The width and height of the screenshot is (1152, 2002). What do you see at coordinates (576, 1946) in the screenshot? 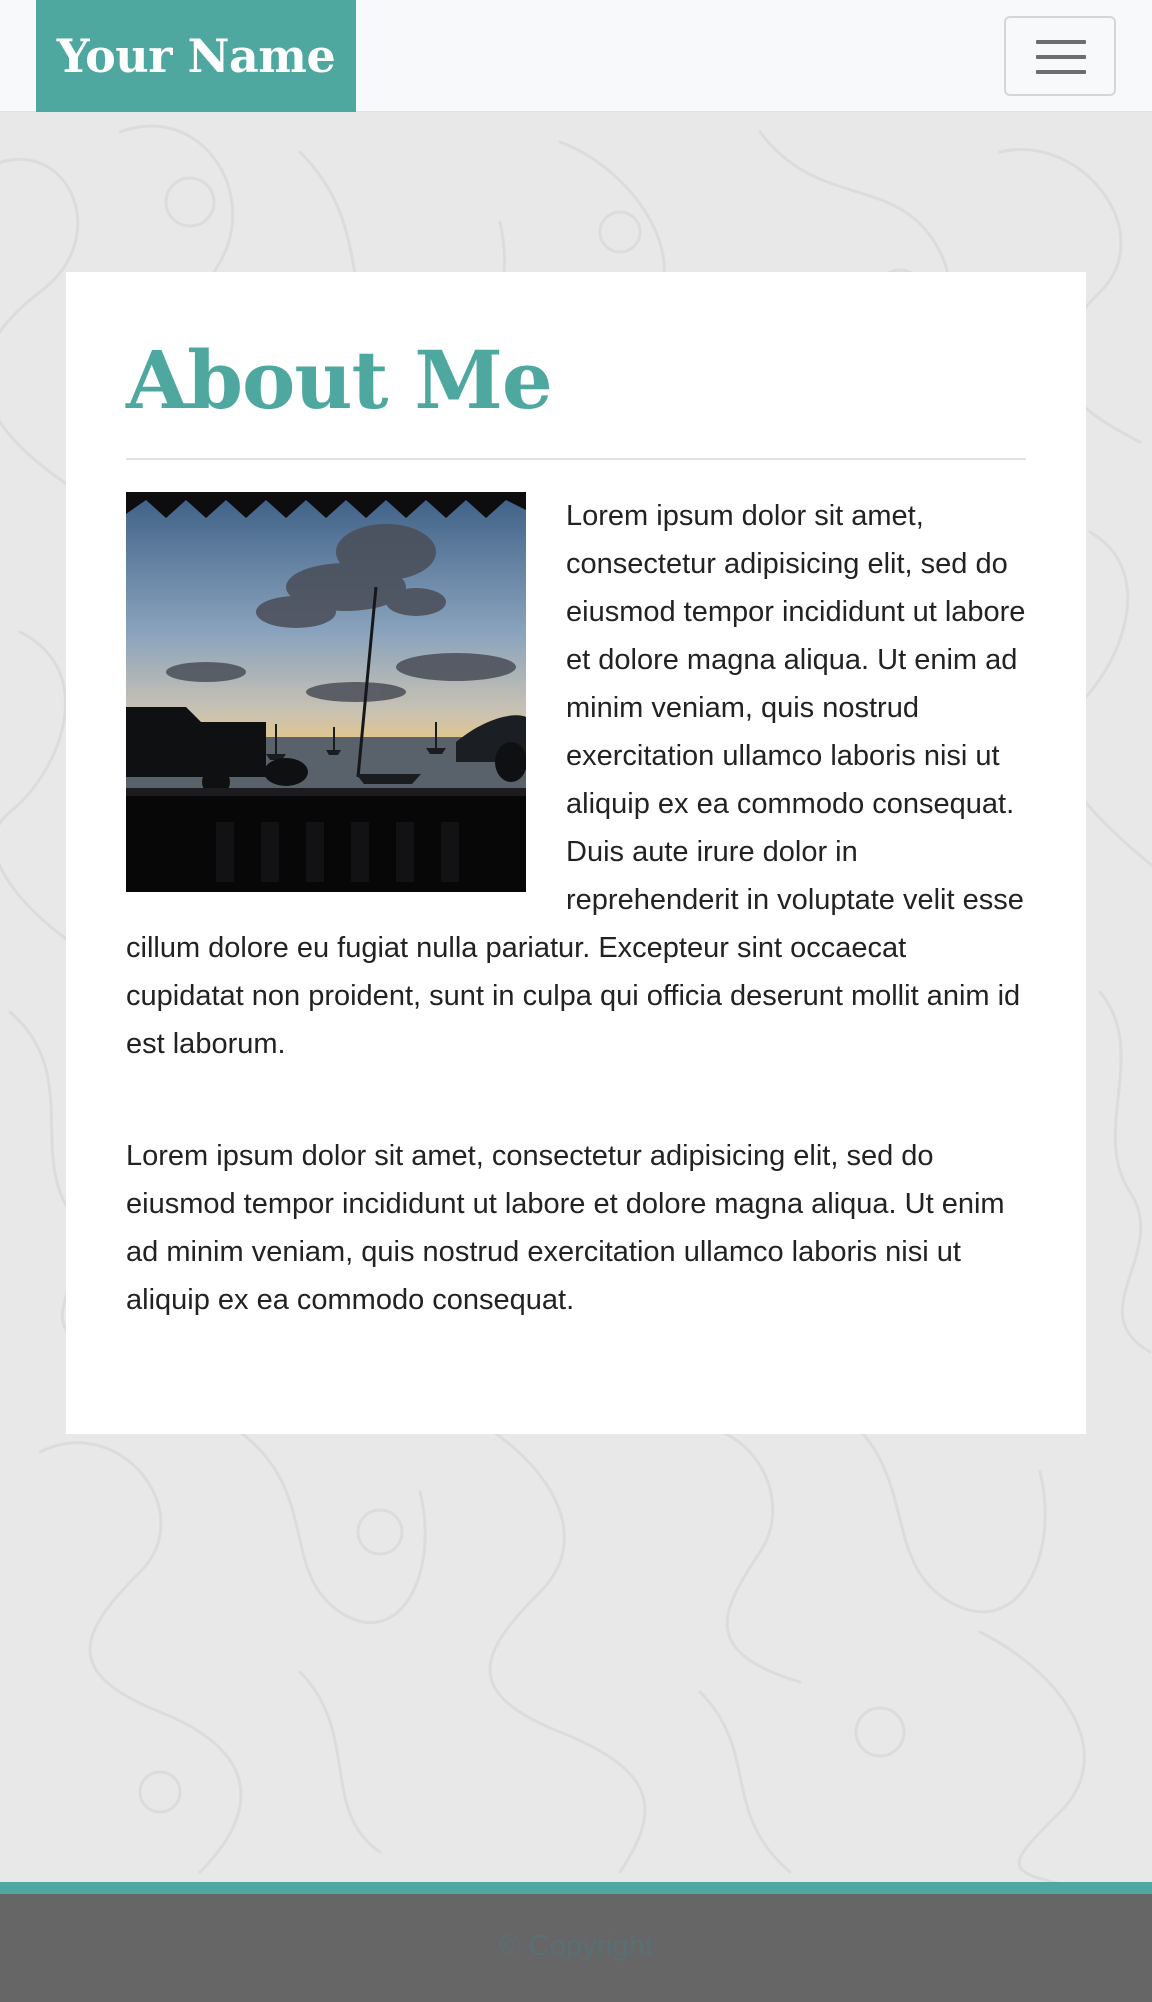
I see `copyright-text: © Copyright` at bounding box center [576, 1946].